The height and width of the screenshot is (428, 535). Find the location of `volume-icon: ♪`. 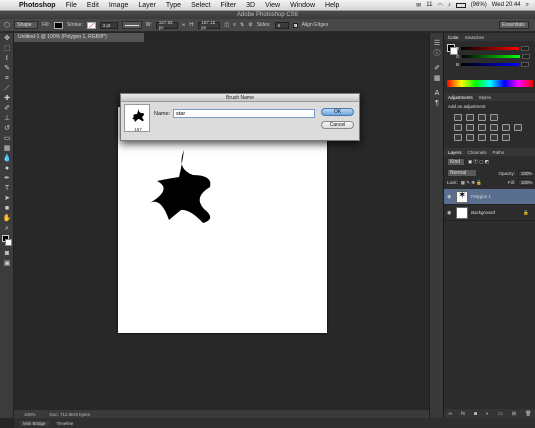

volume-icon: ♪ is located at coordinates (449, 5).